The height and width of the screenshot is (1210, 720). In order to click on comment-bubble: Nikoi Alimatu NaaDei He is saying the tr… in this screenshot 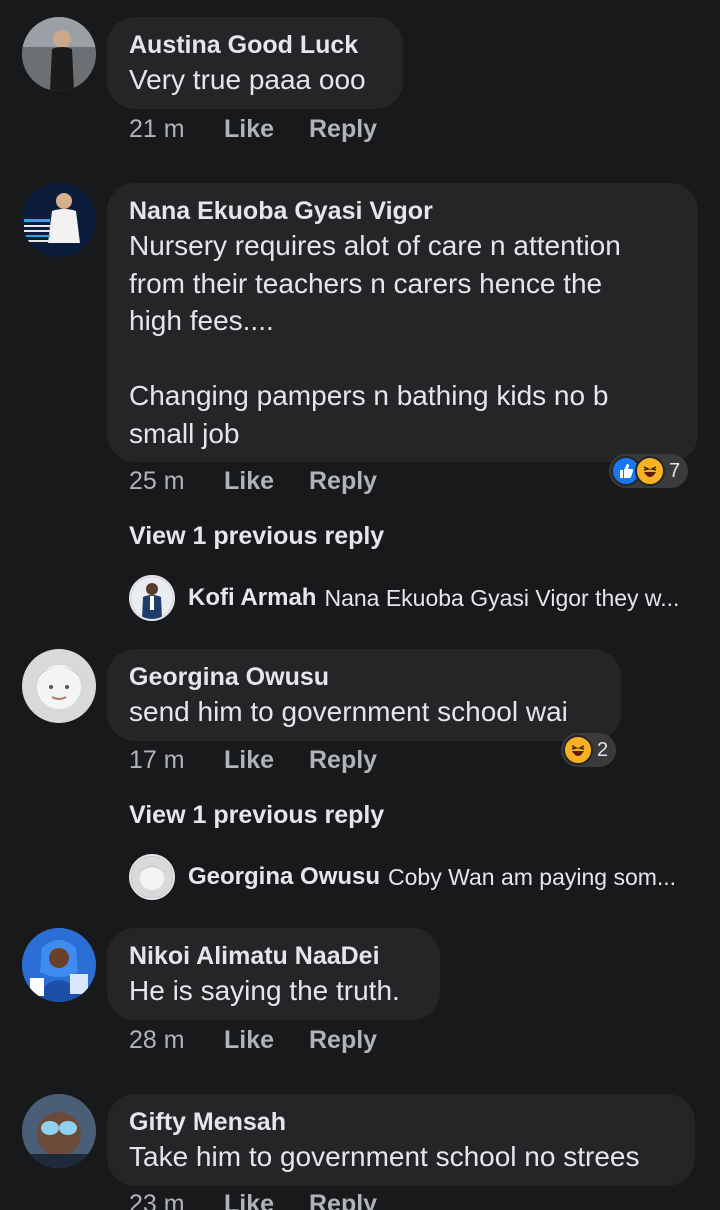, I will do `click(273, 974)`.